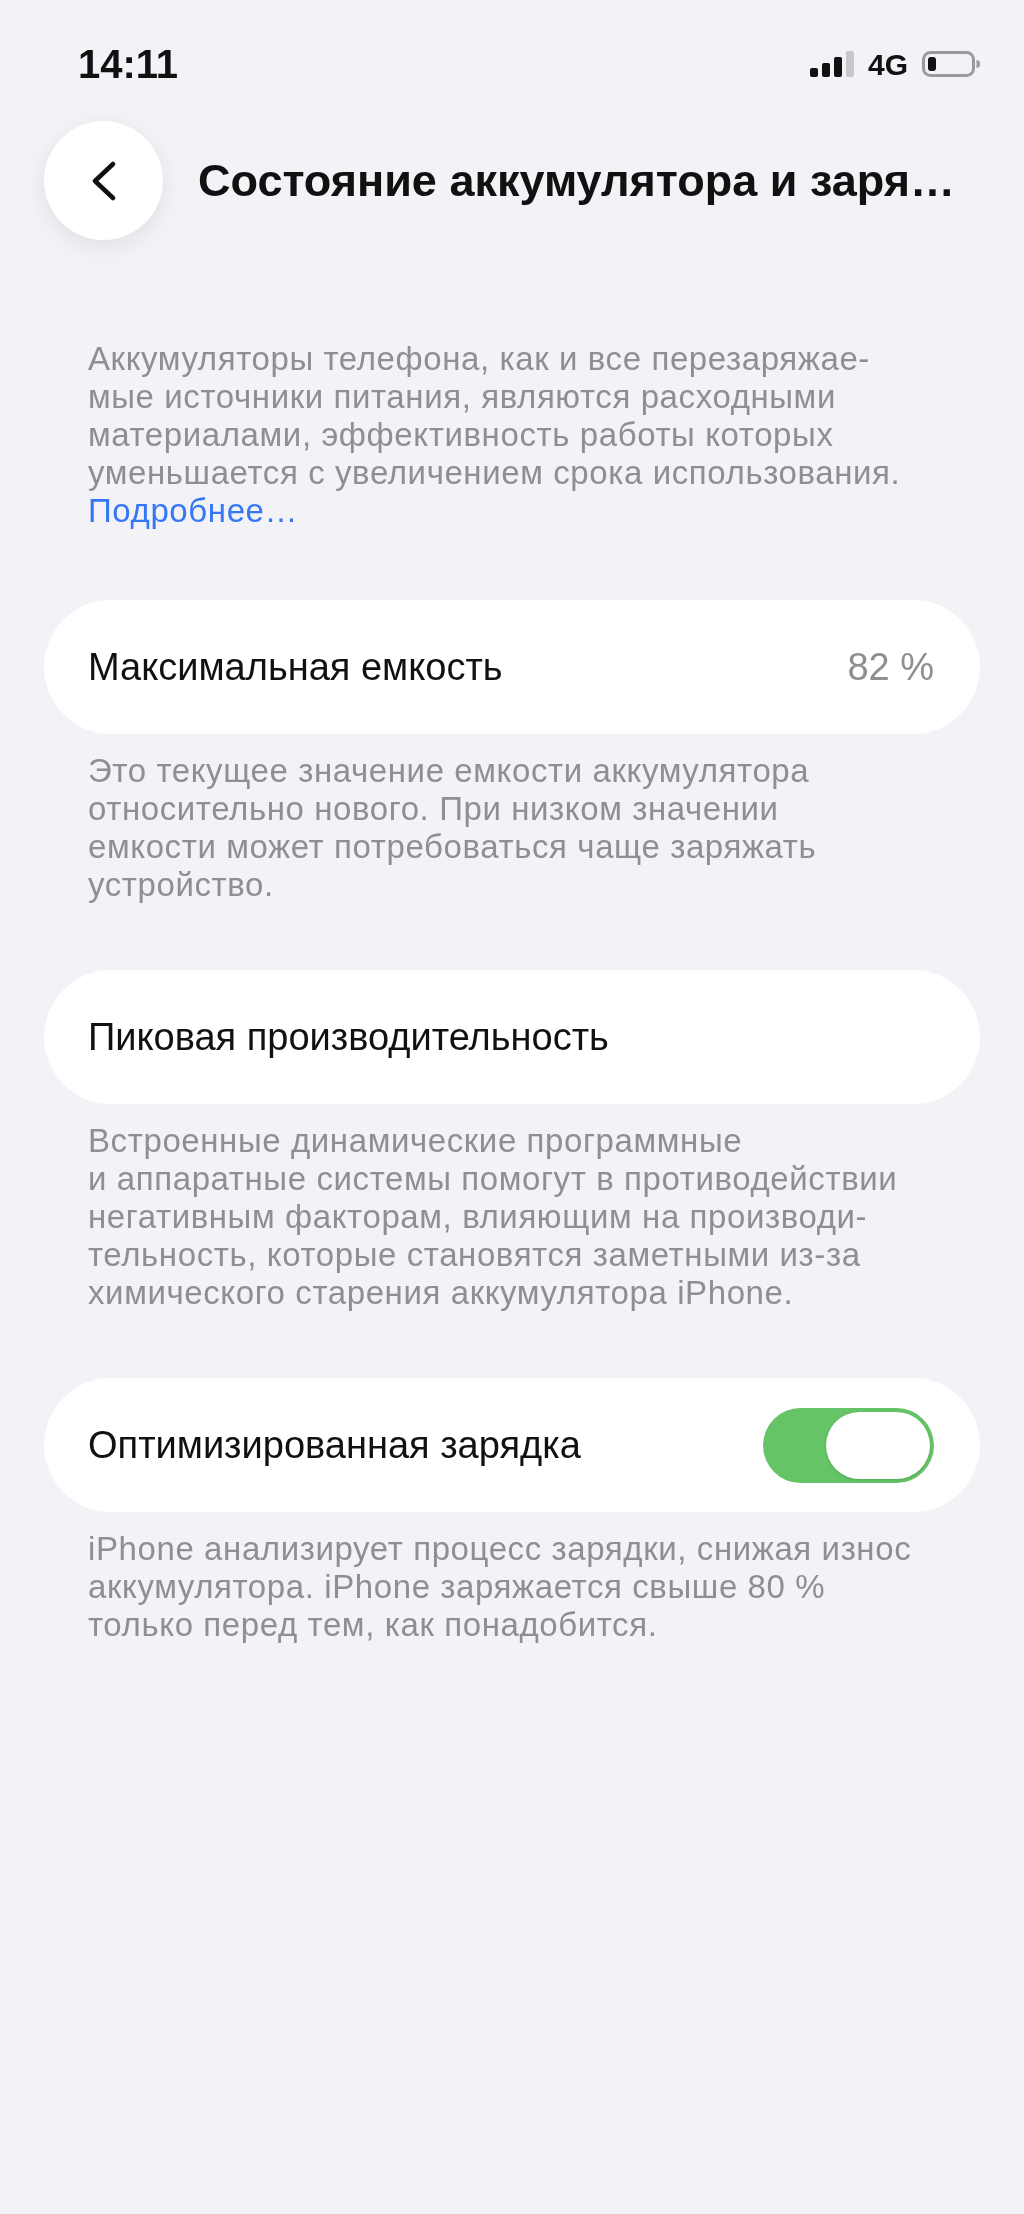 The width and height of the screenshot is (1024, 2214). I want to click on chevron-left-icon, so click(103, 180).